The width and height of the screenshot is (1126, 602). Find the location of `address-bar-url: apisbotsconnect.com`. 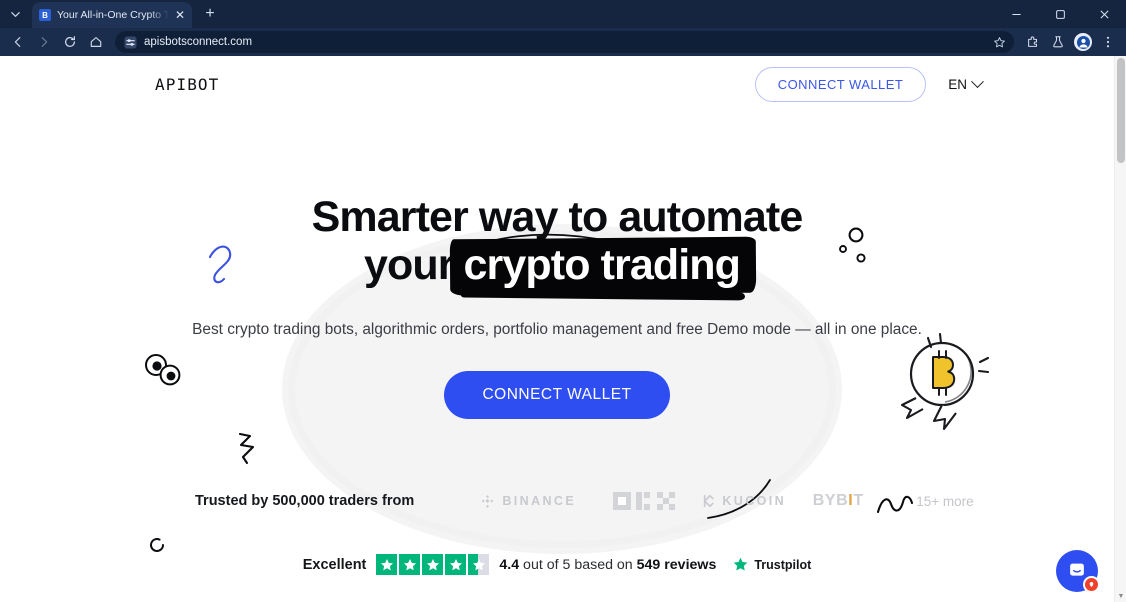

address-bar-url: apisbotsconnect.com is located at coordinates (198, 42).